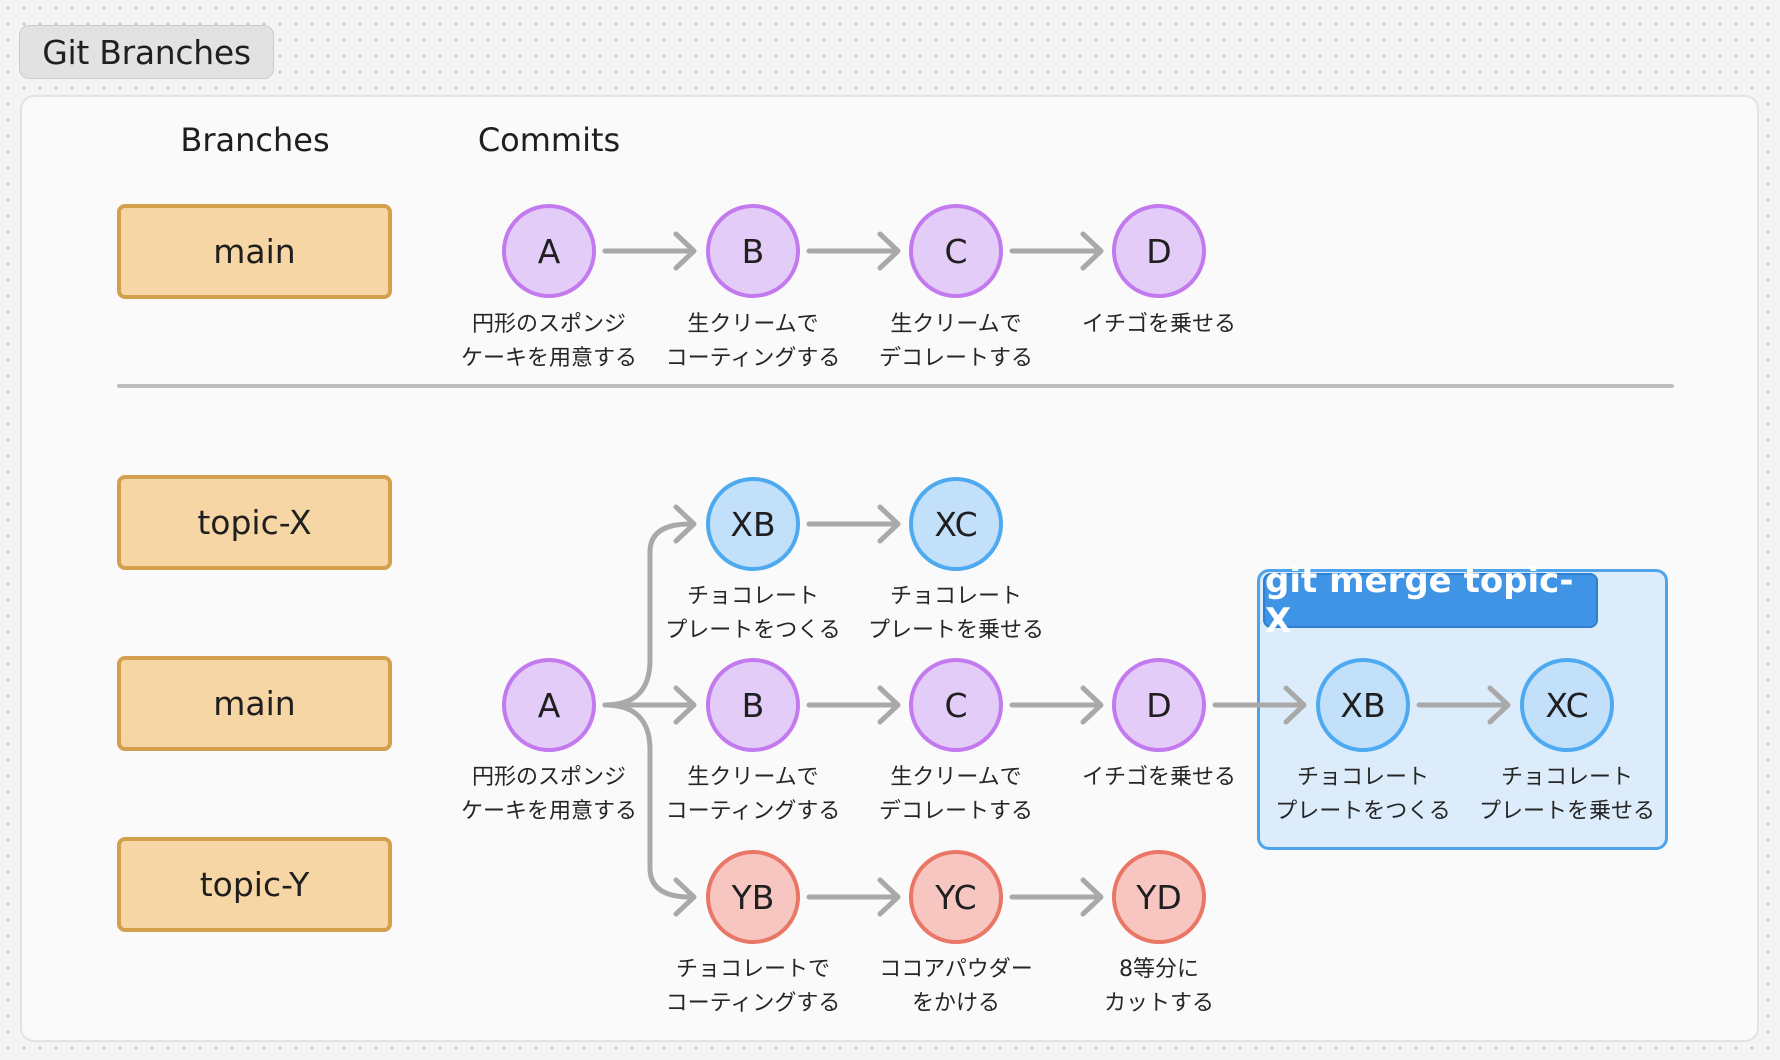 This screenshot has height=1060, width=1780. Describe the element at coordinates (1158, 324) in the screenshot. I see `commit-desc-d-top: イチゴを乗せる` at that location.